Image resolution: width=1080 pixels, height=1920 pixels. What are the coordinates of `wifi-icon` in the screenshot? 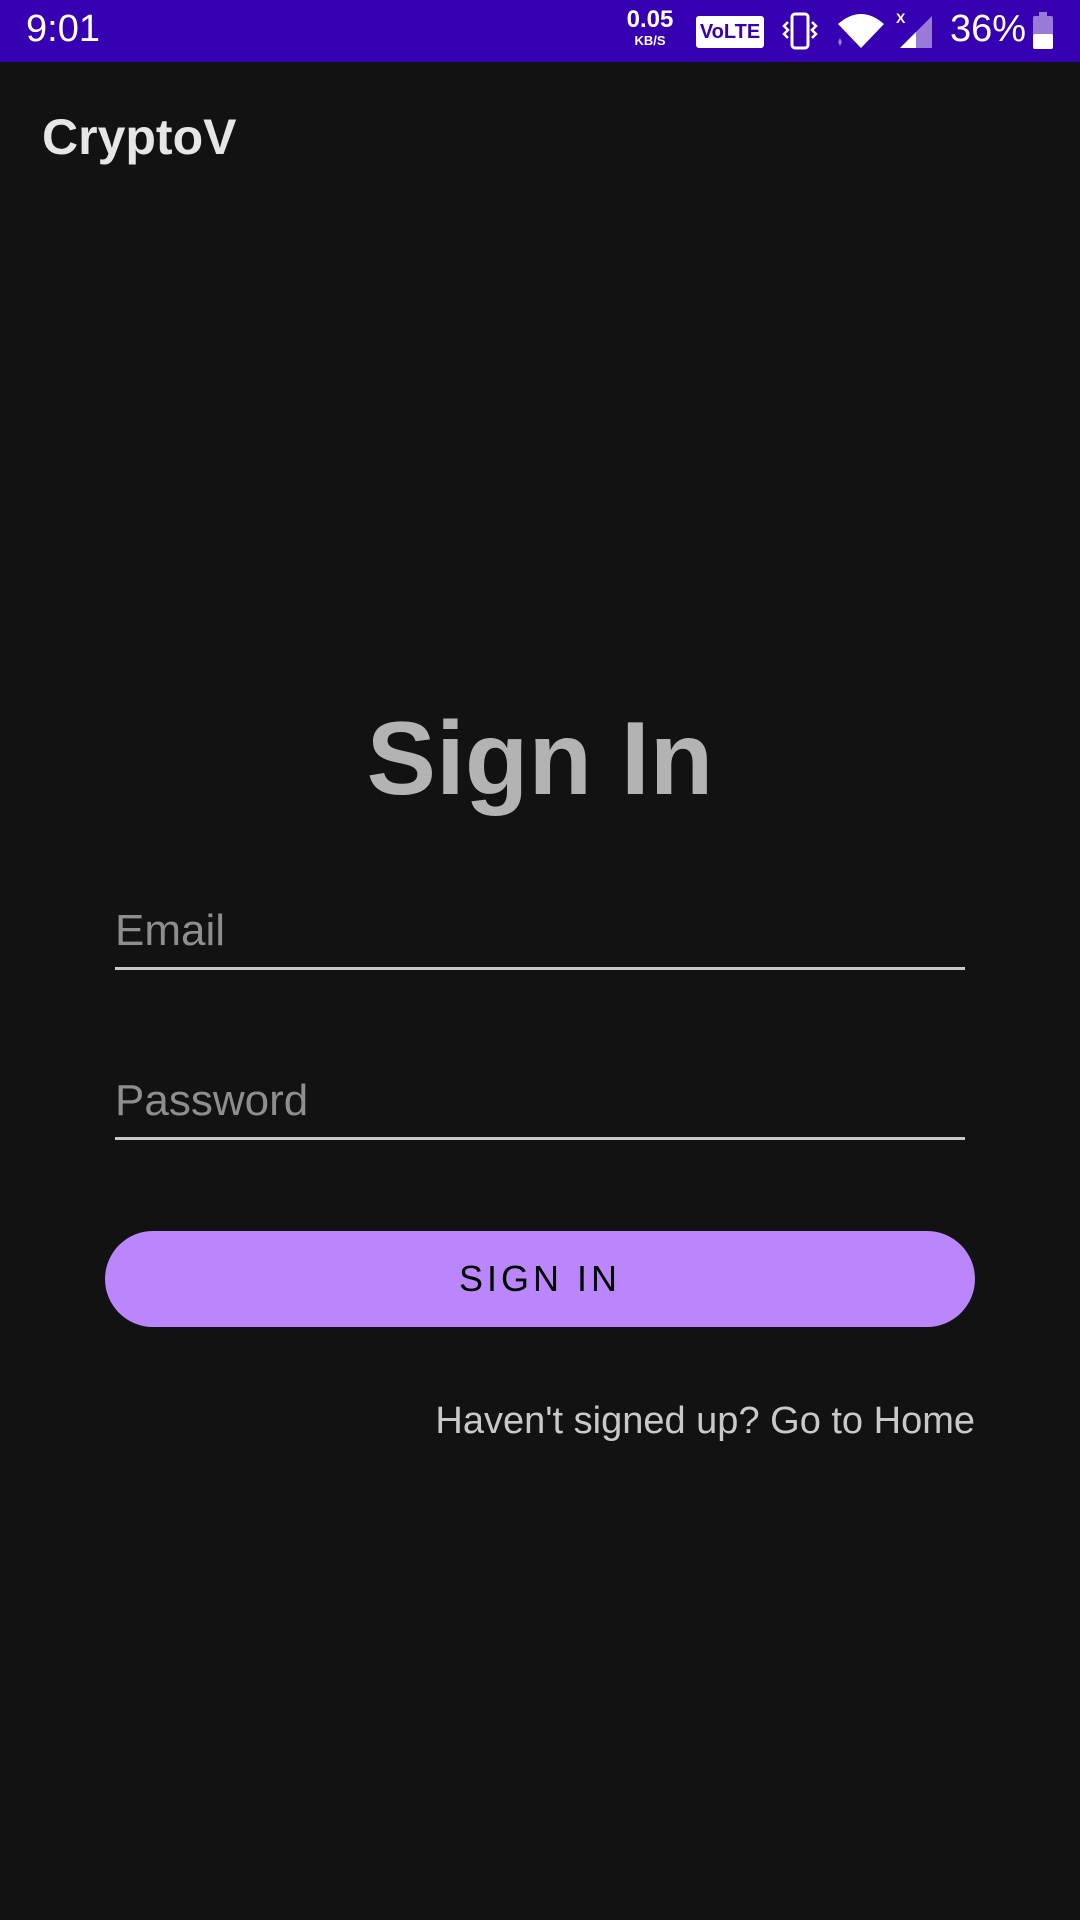 It's located at (861, 33).